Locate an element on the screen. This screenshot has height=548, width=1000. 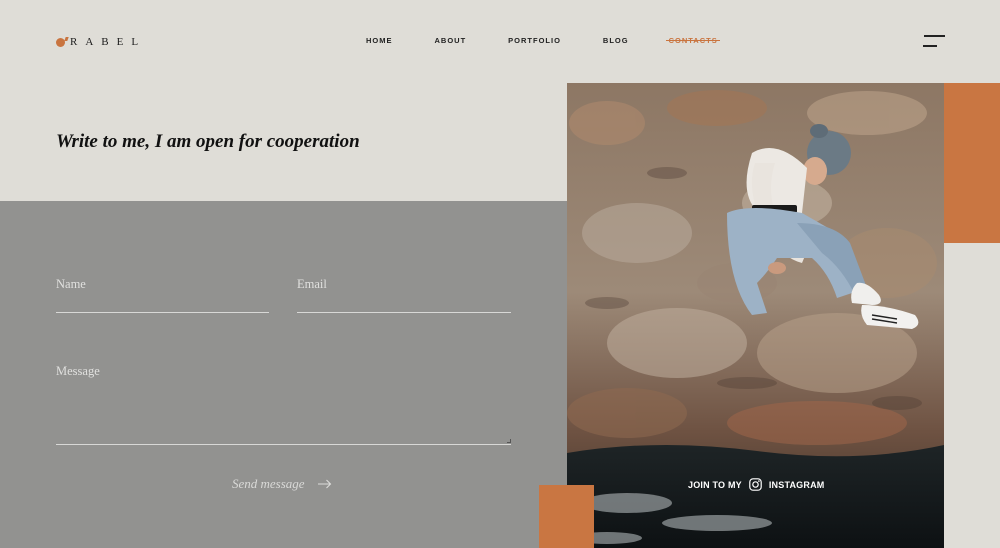
logo: RABEL is located at coordinates (101, 42).